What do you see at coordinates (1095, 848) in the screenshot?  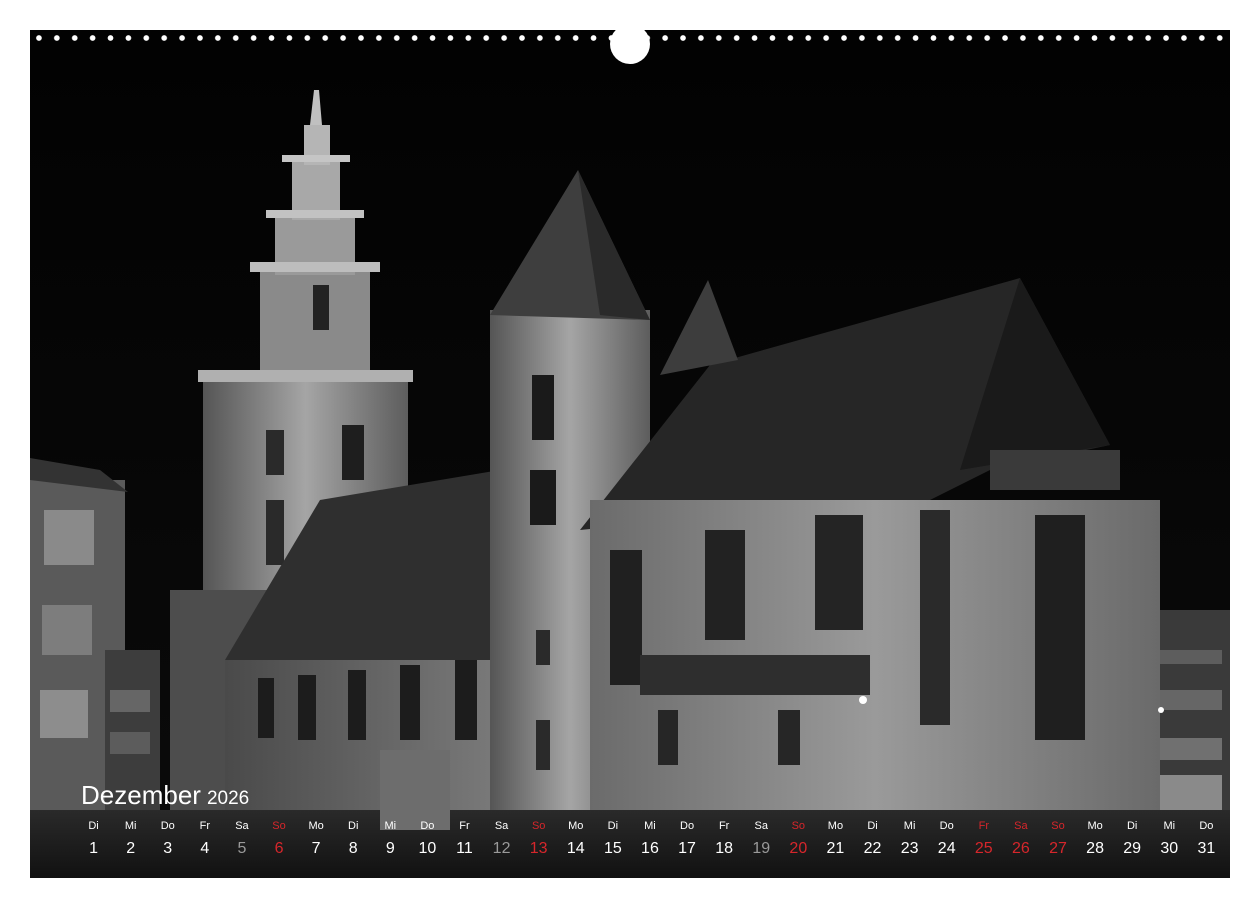 I see `day-number: 28` at bounding box center [1095, 848].